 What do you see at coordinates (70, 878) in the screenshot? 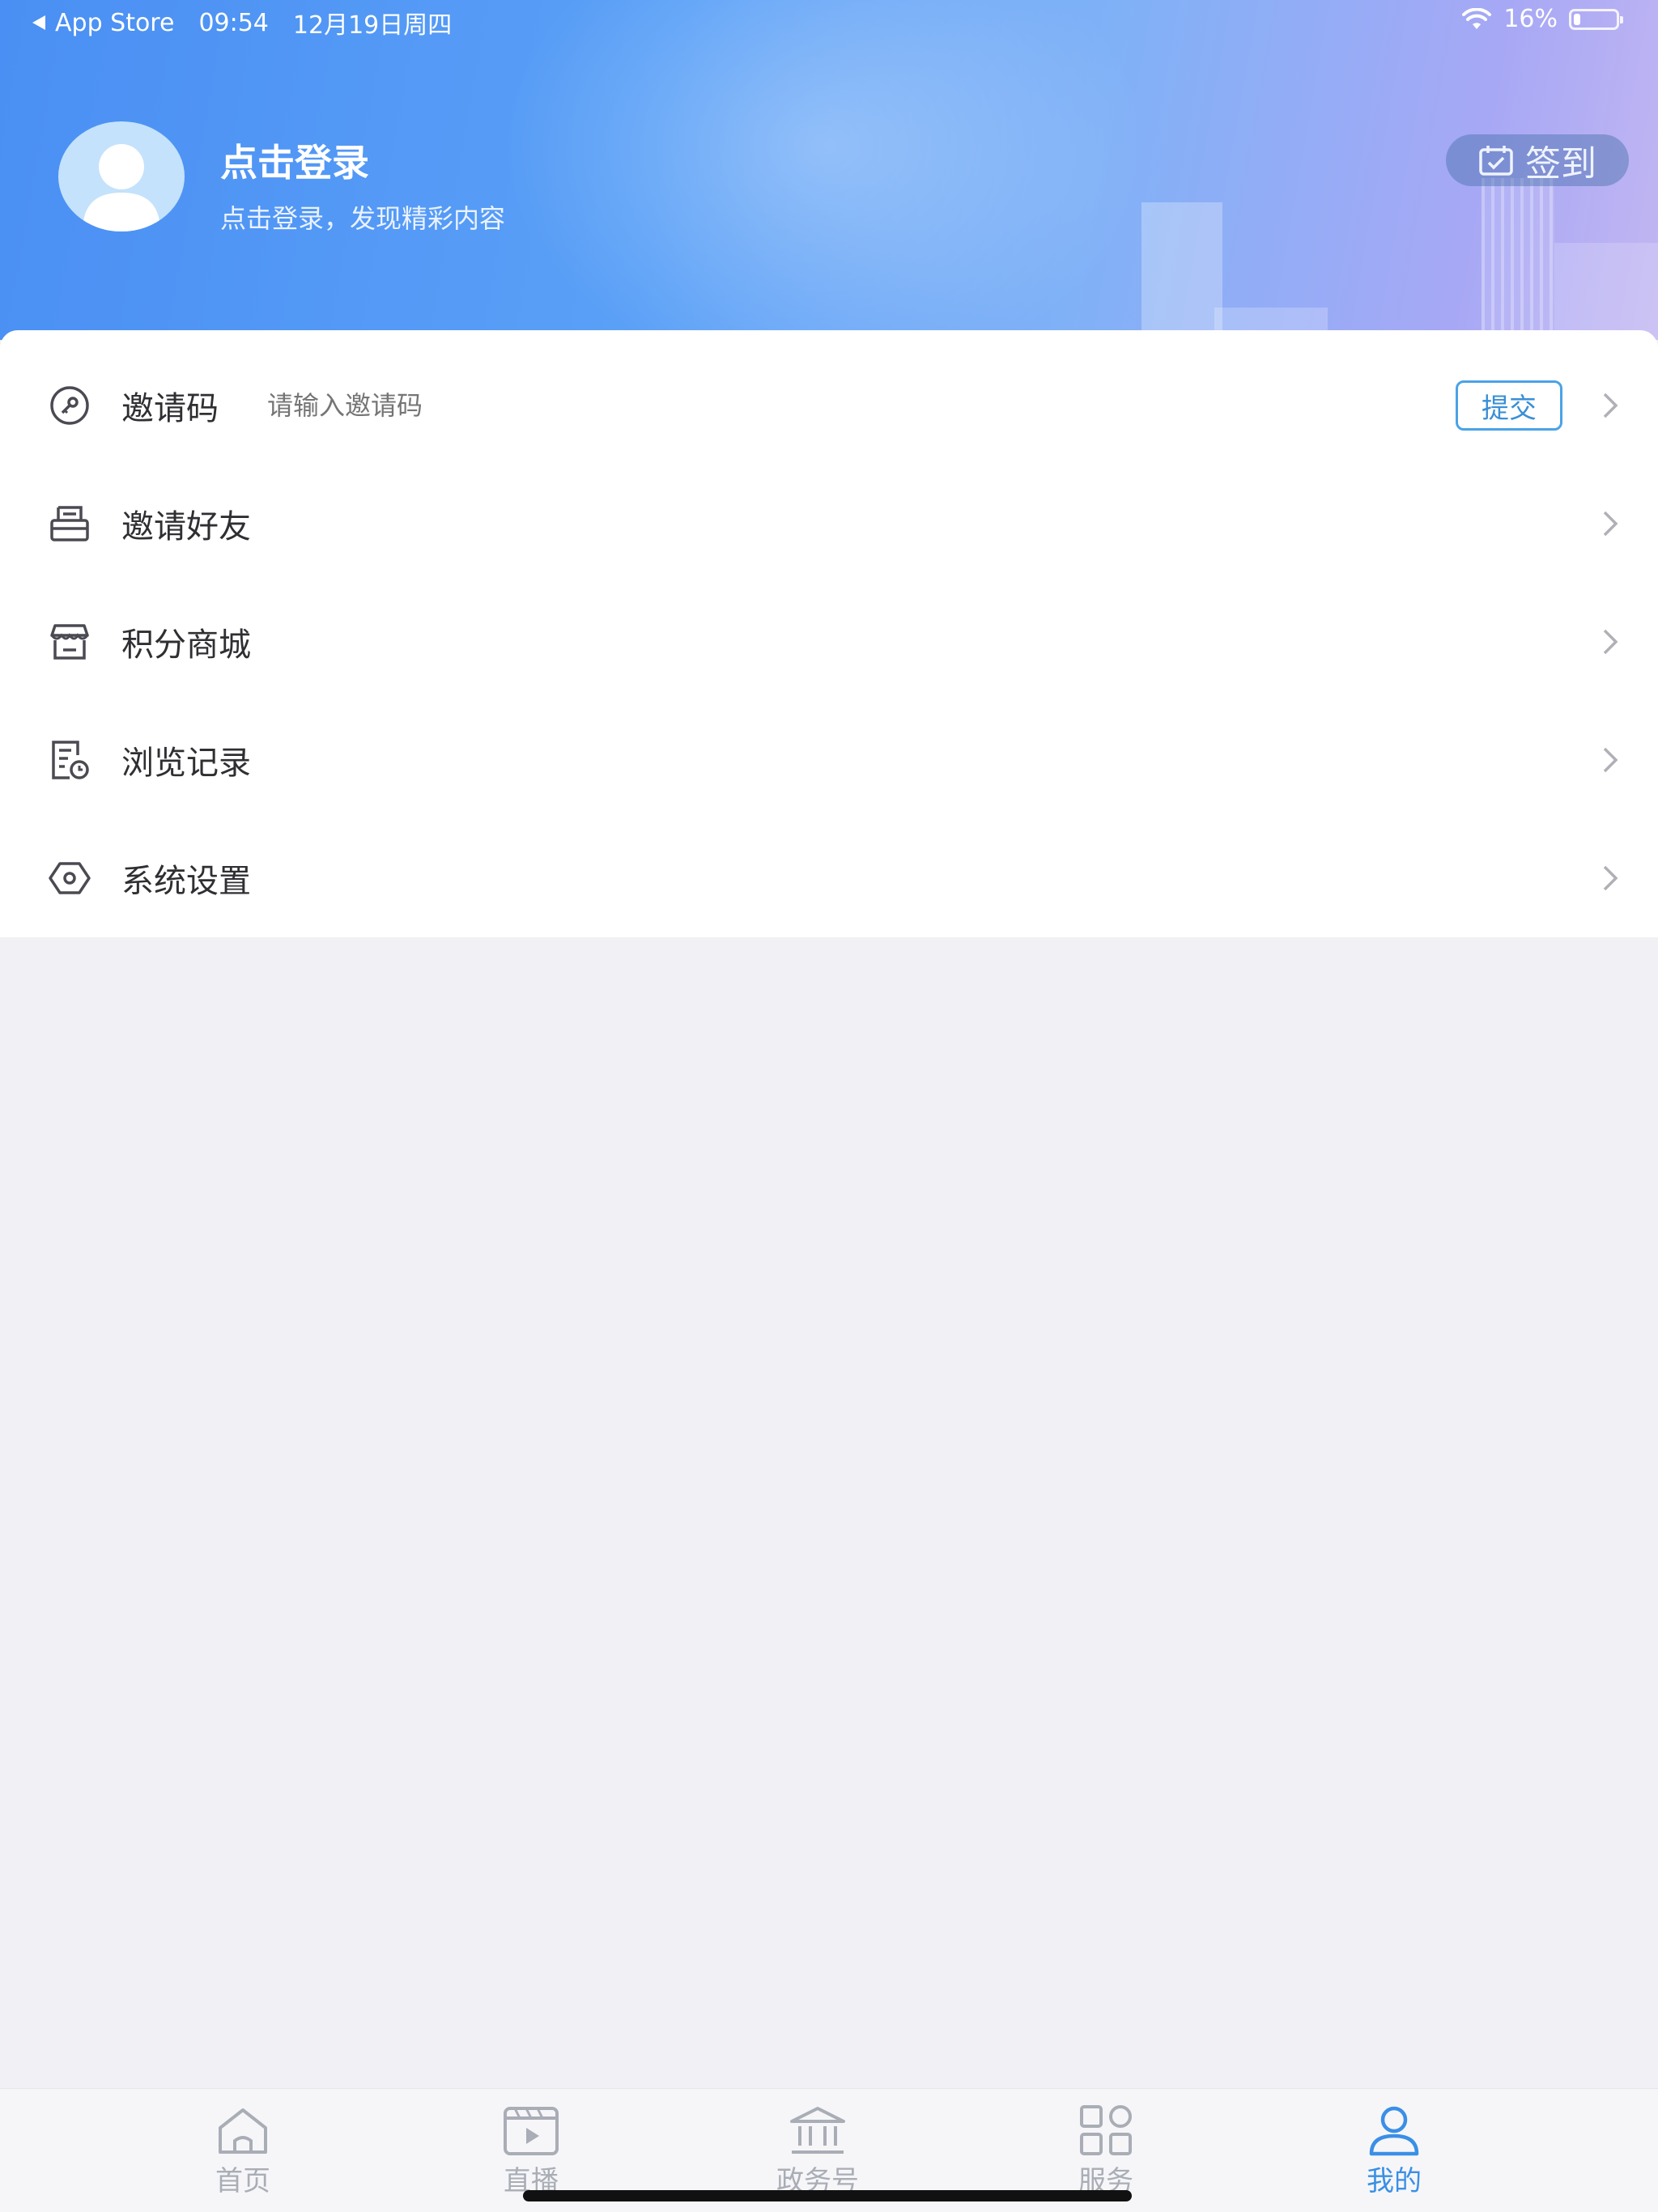
I see `settings-icon` at bounding box center [70, 878].